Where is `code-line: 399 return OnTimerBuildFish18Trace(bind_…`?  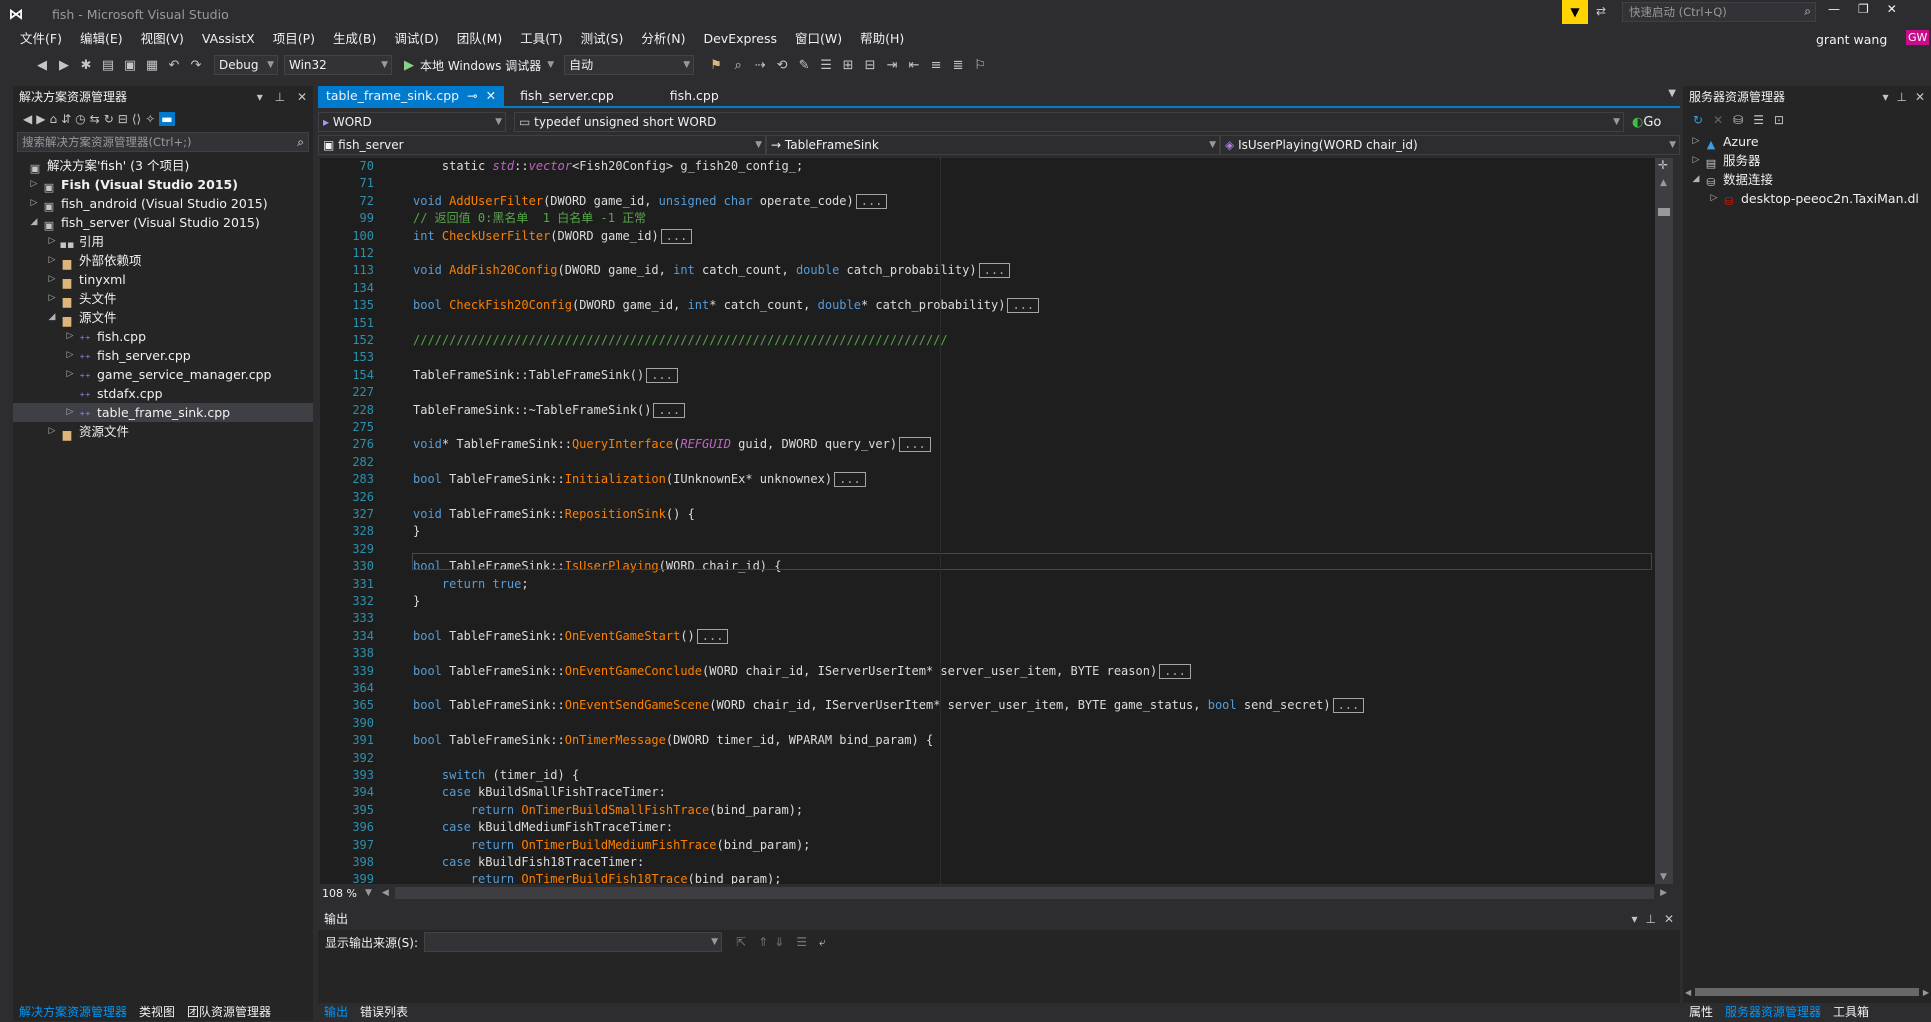 code-line: 399 return OnTimerBuildFish18Trace(bind_… is located at coordinates (987, 877).